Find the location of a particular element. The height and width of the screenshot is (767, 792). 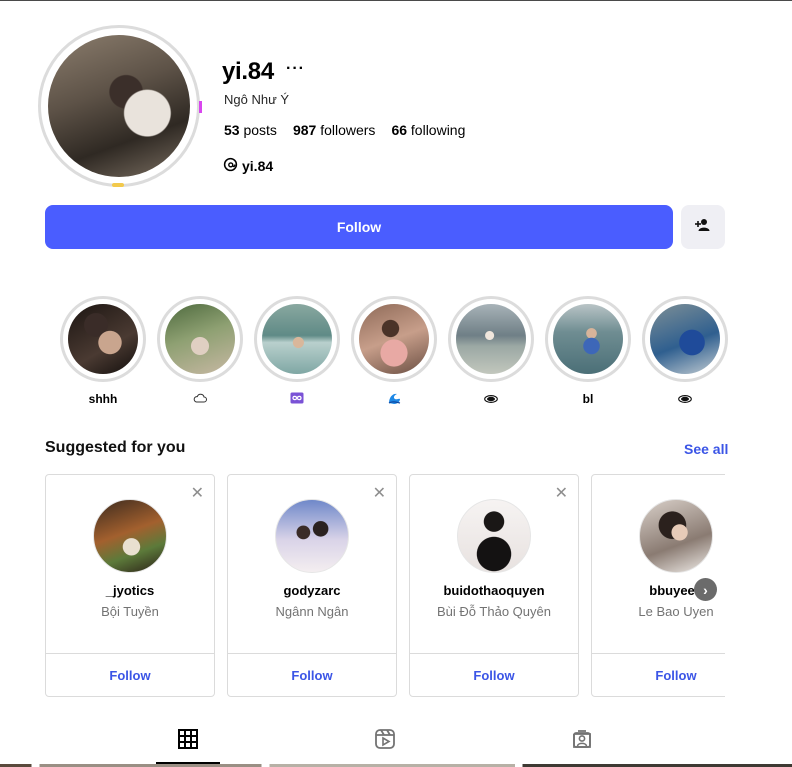

following-count: 66 is located at coordinates (399, 130).